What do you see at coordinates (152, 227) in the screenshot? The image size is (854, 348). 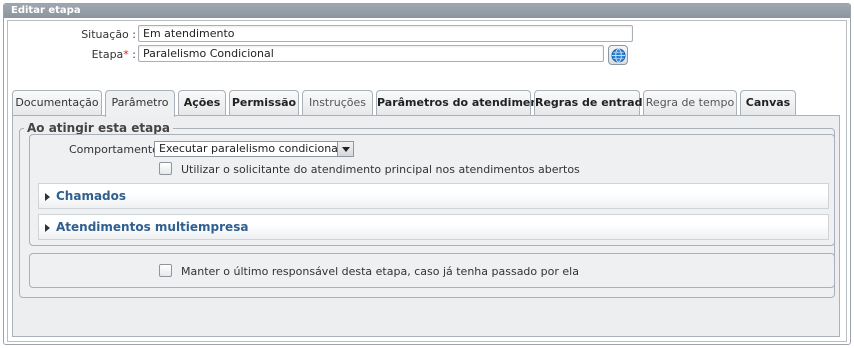 I see `section-multiempresa-label: Atendimentos multiempresa` at bounding box center [152, 227].